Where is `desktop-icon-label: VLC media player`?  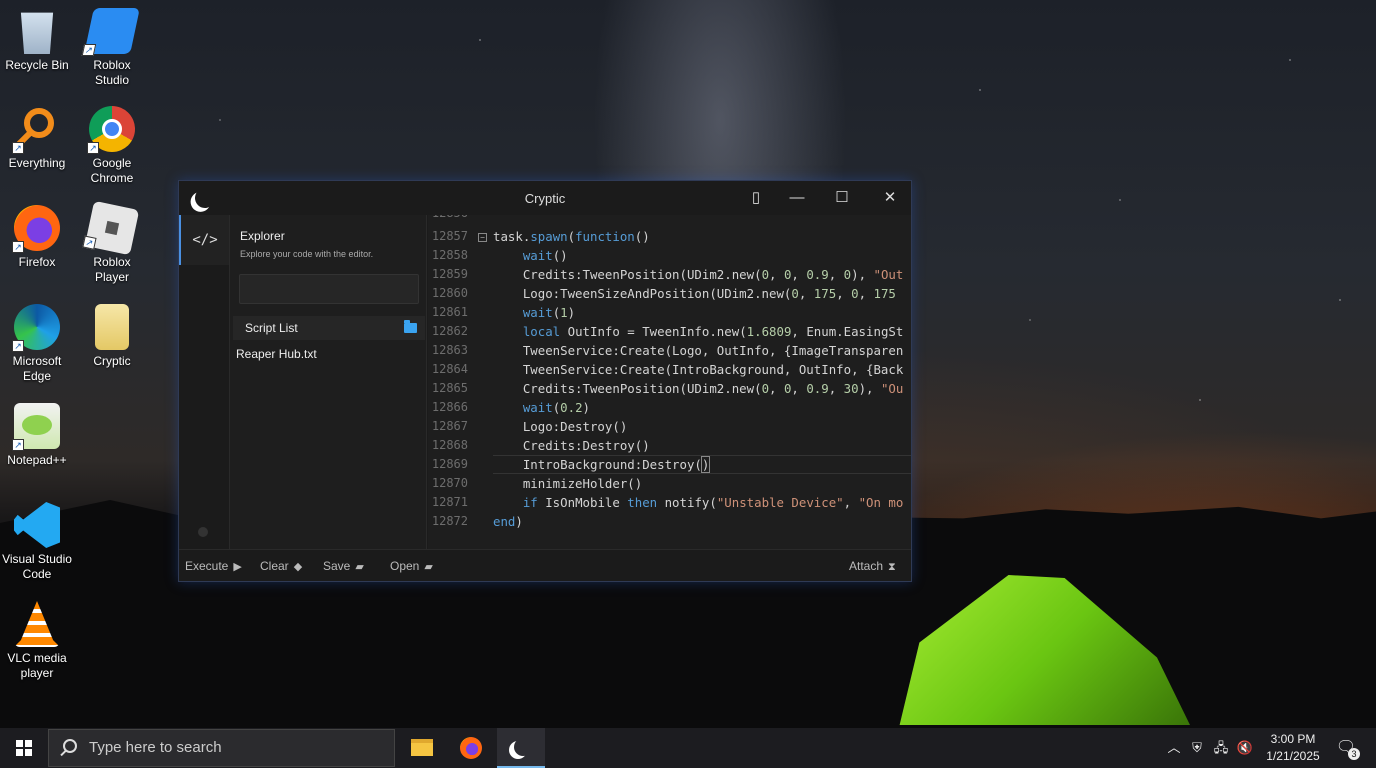 desktop-icon-label: VLC media player is located at coordinates (37, 665).